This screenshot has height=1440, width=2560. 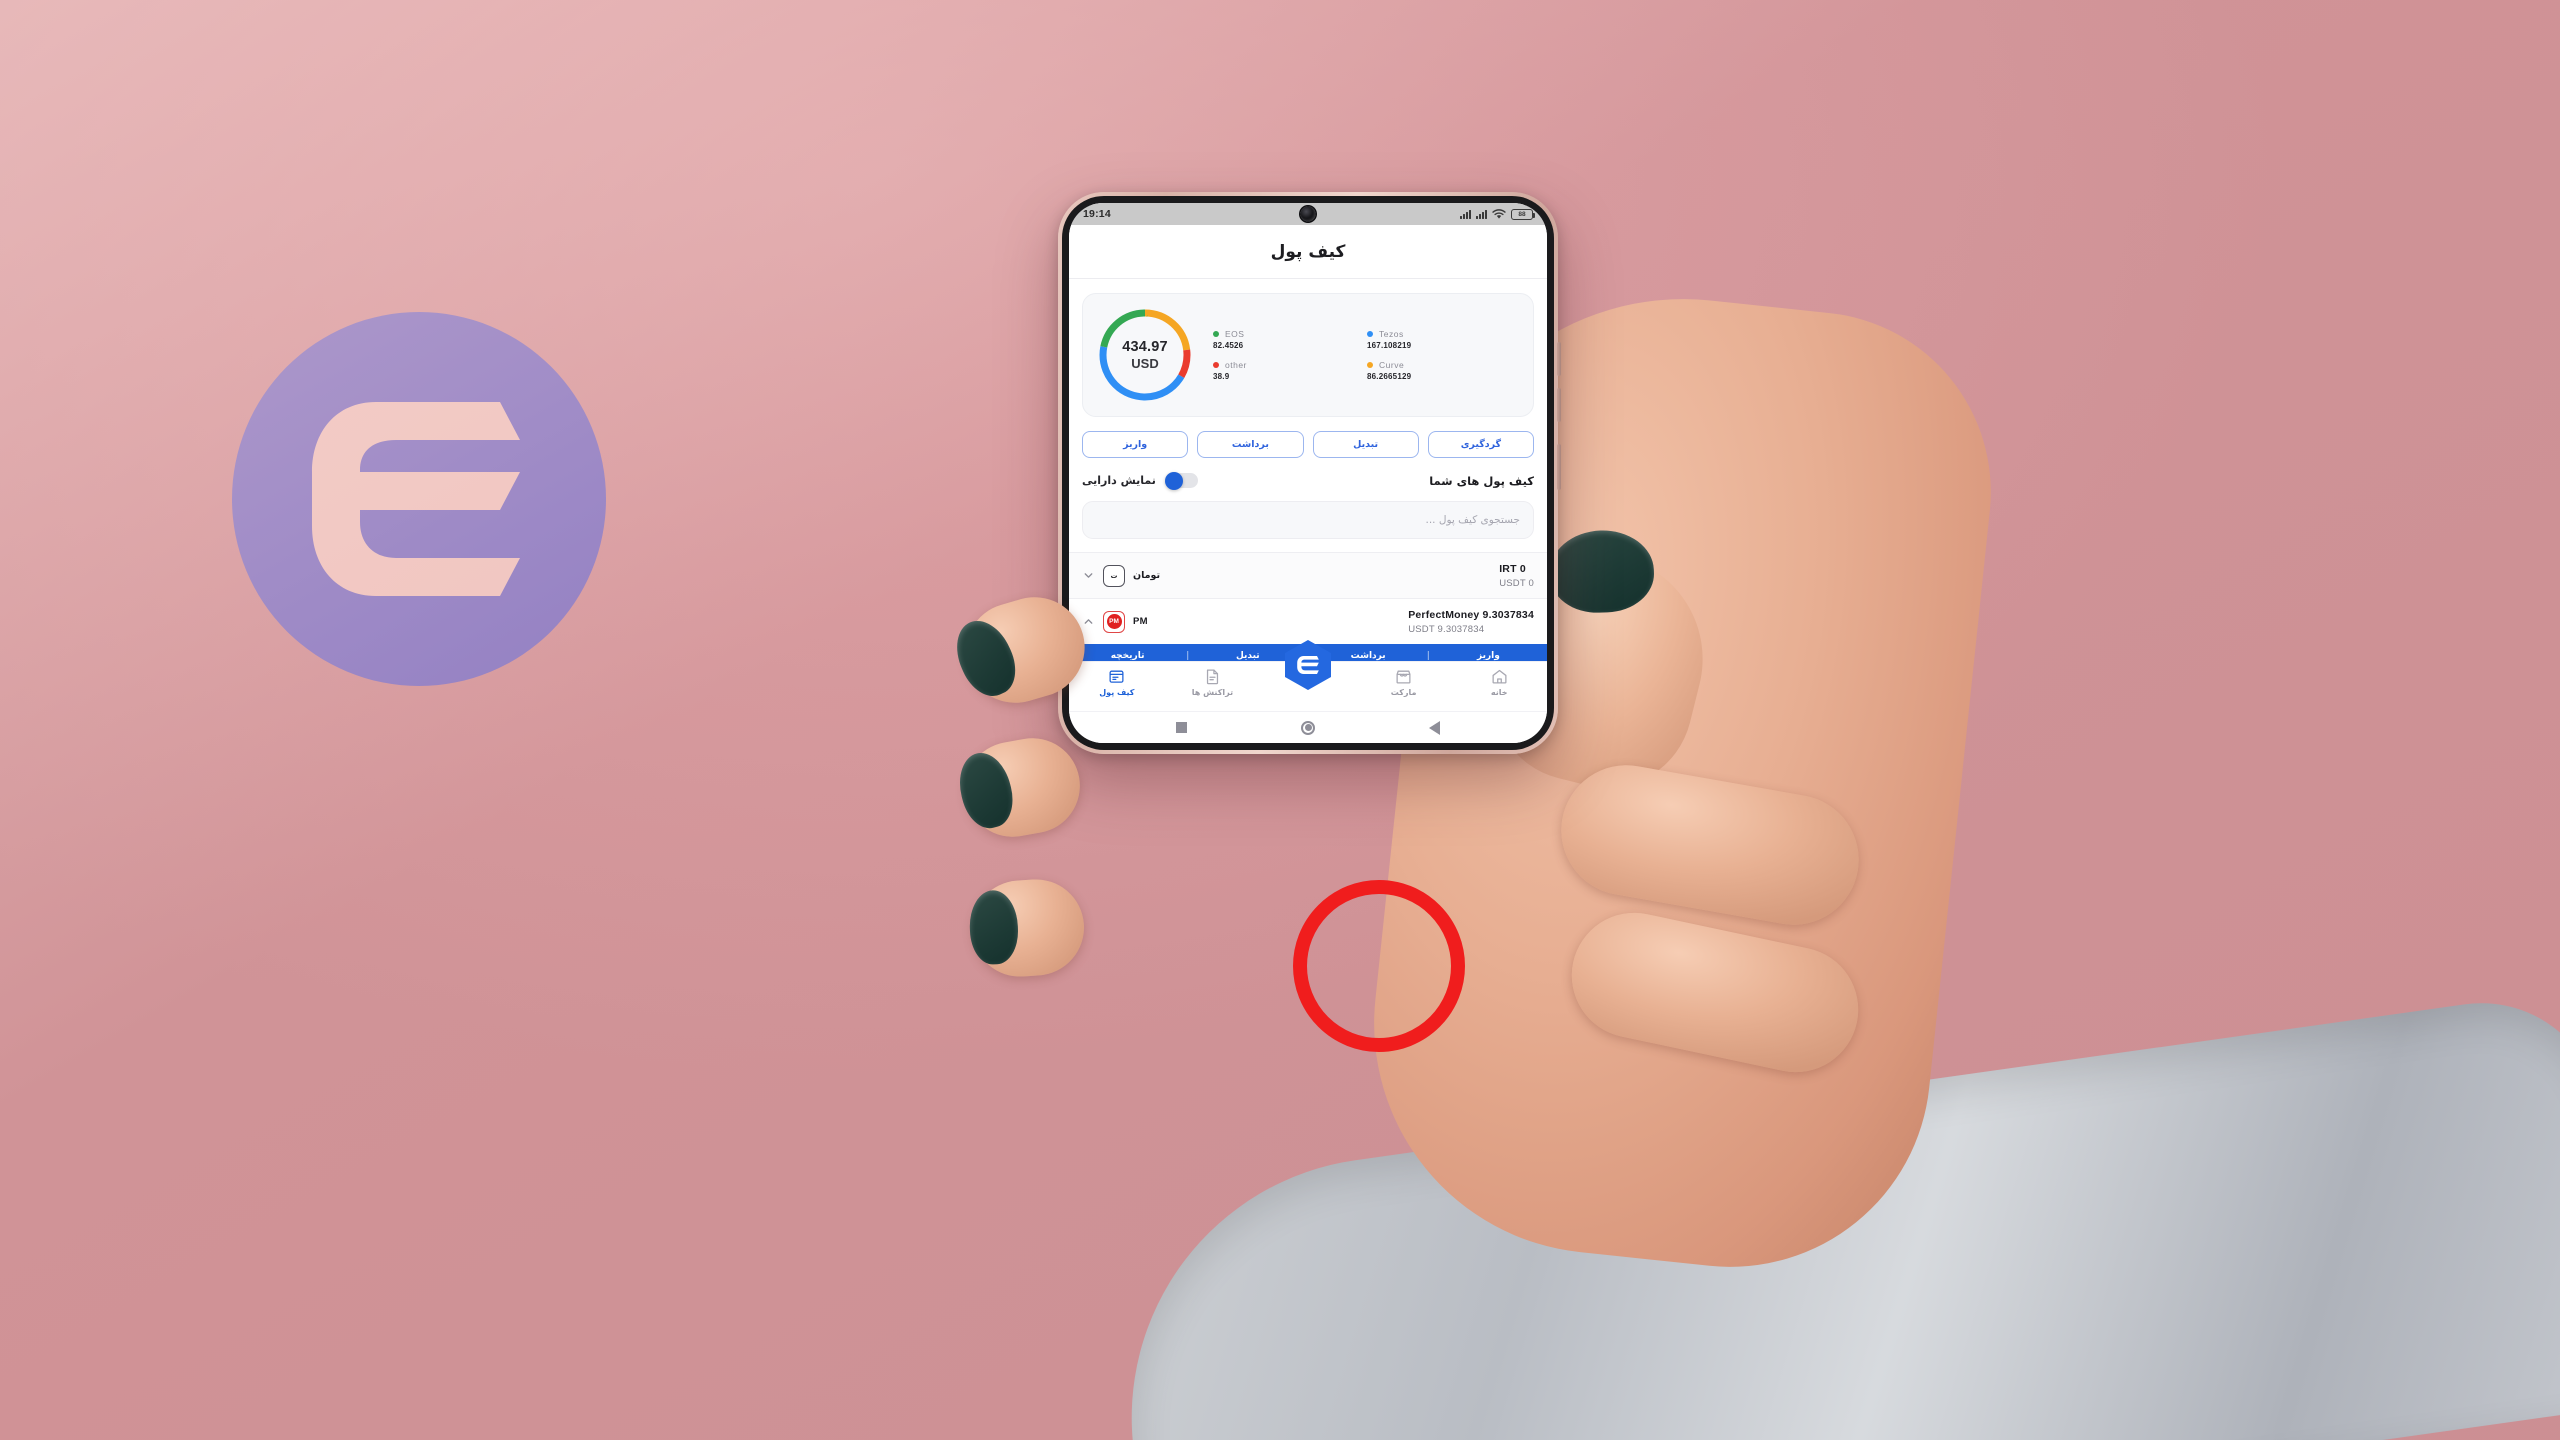 What do you see at coordinates (1499, 676) in the screenshot?
I see `home-icon` at bounding box center [1499, 676].